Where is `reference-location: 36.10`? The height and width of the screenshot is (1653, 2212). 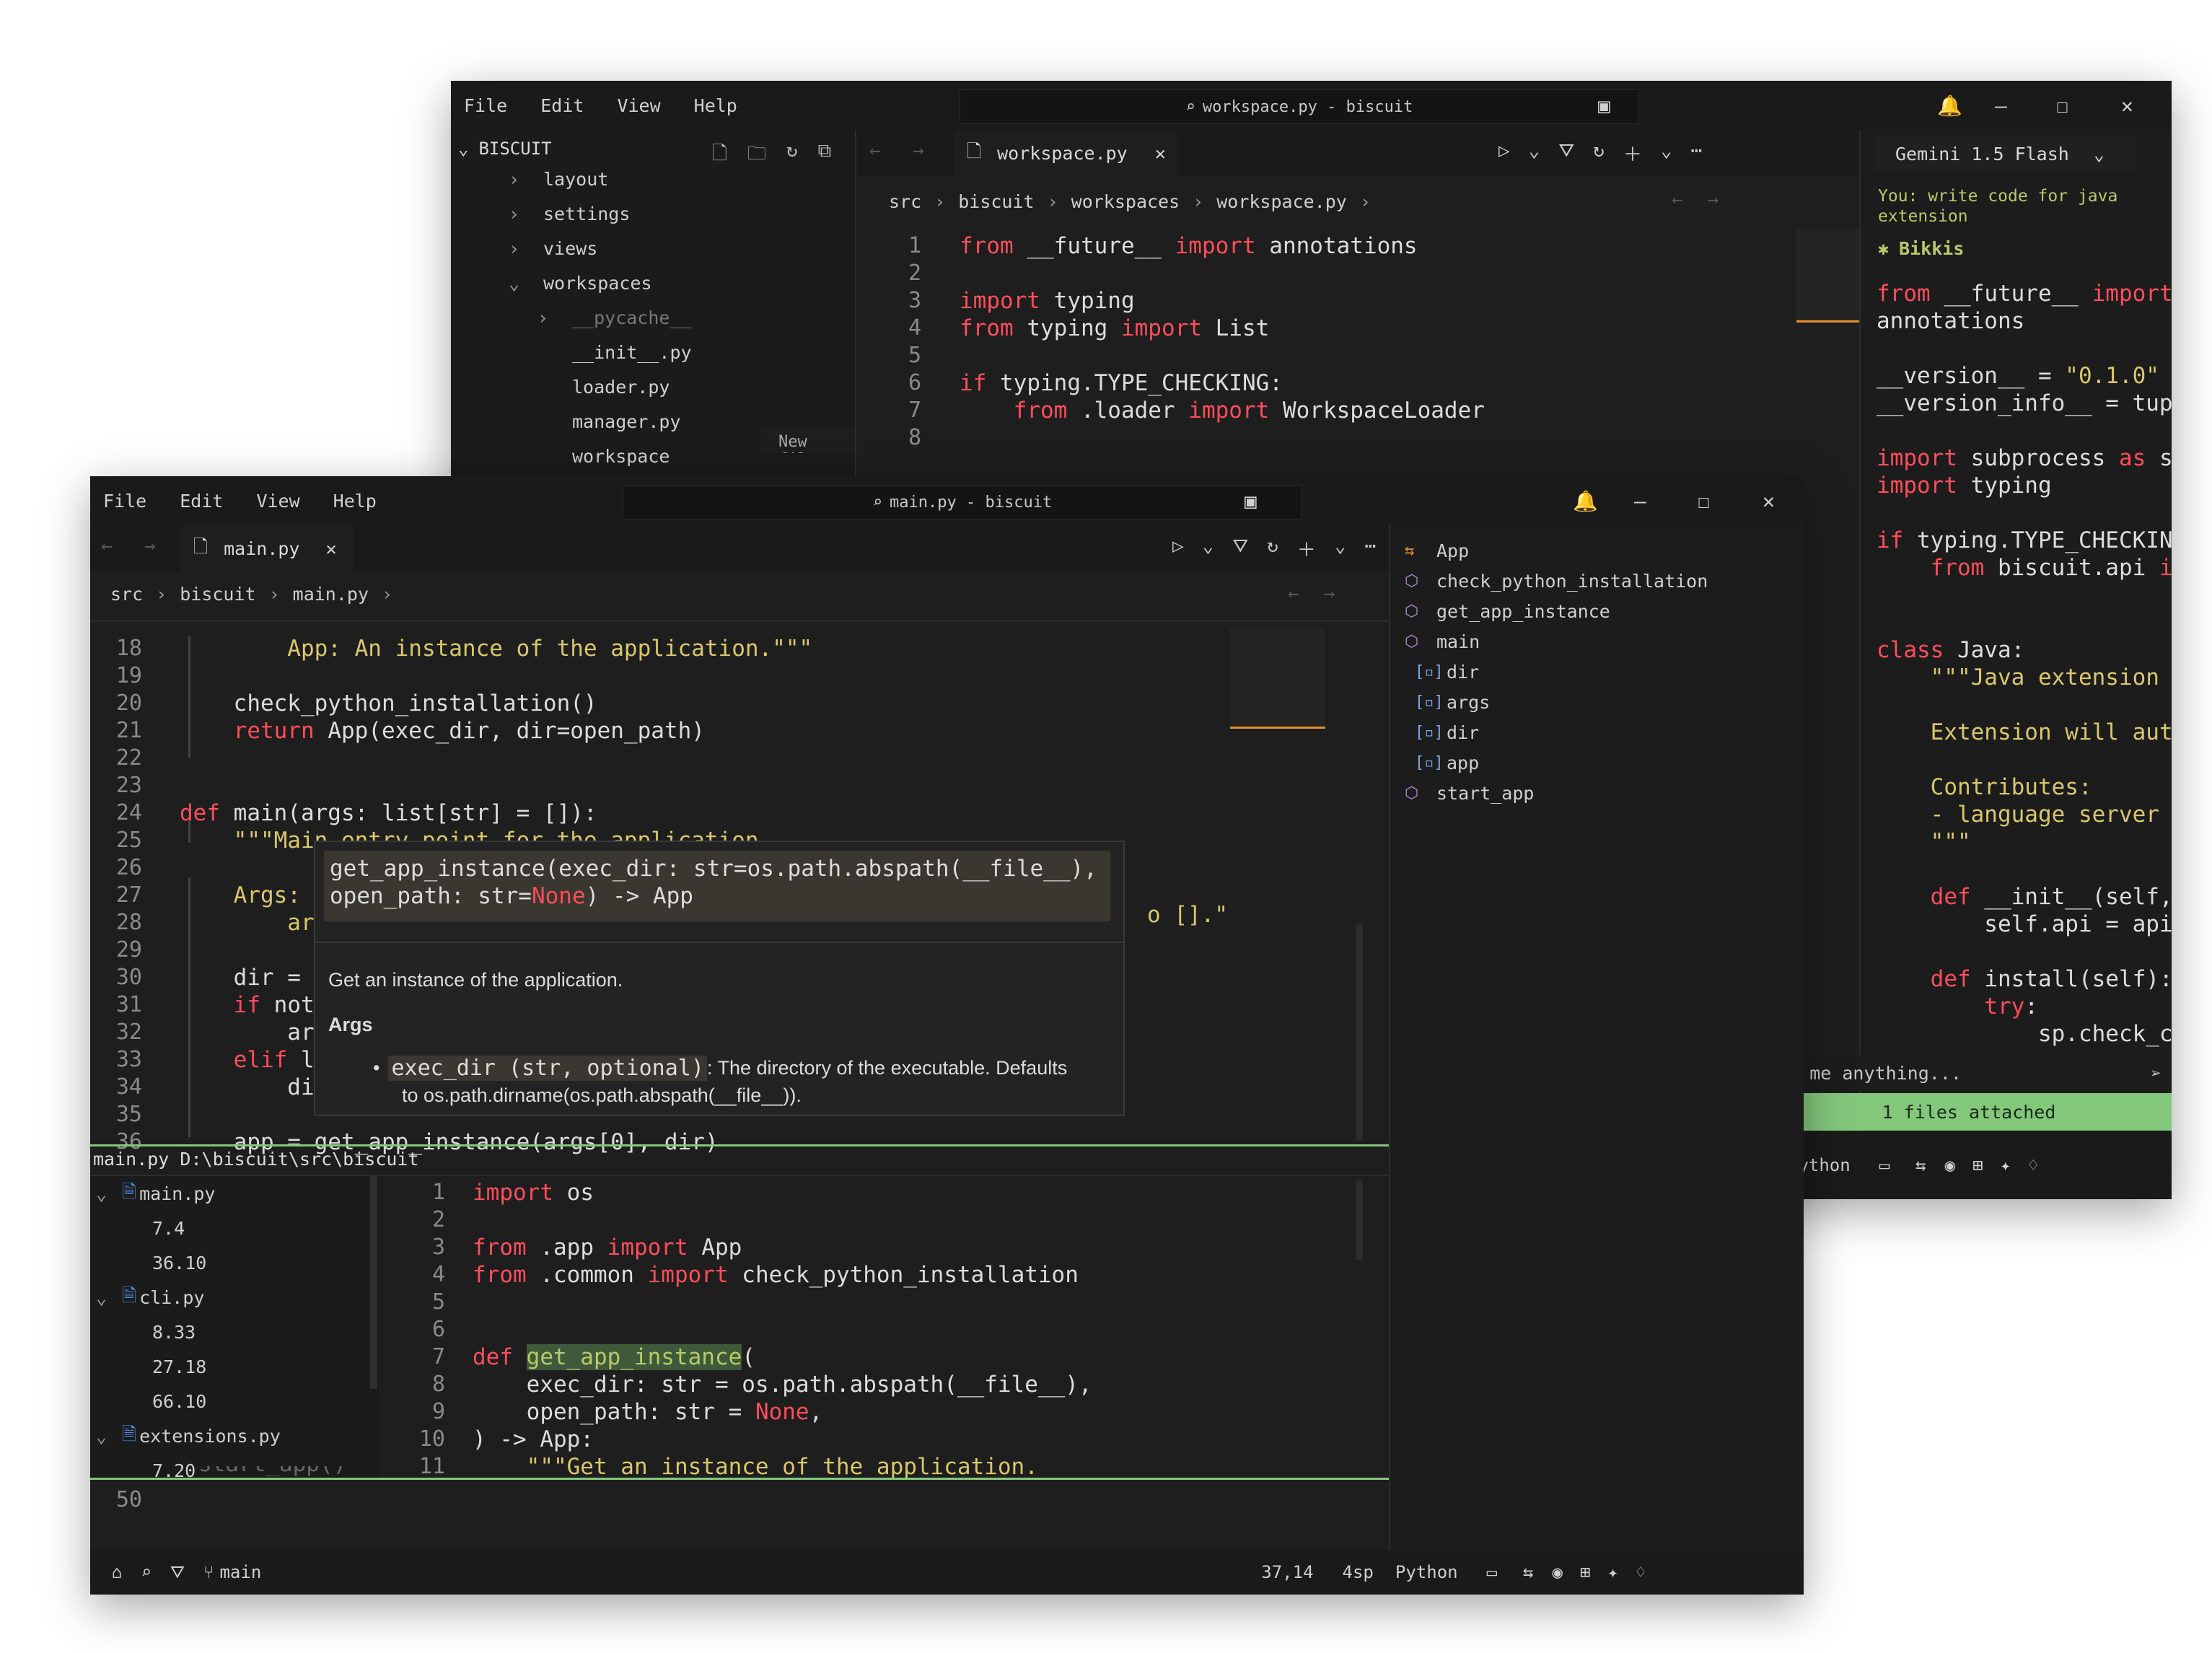
reference-location: 36.10 is located at coordinates (188, 1262).